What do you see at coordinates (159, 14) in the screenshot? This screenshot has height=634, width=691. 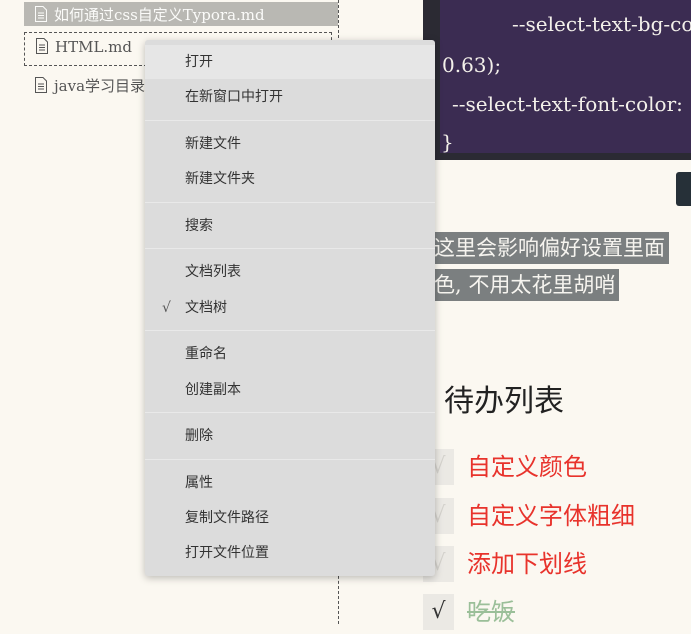 I see `file-item-label: 如何通过css自定义Typora.md` at bounding box center [159, 14].